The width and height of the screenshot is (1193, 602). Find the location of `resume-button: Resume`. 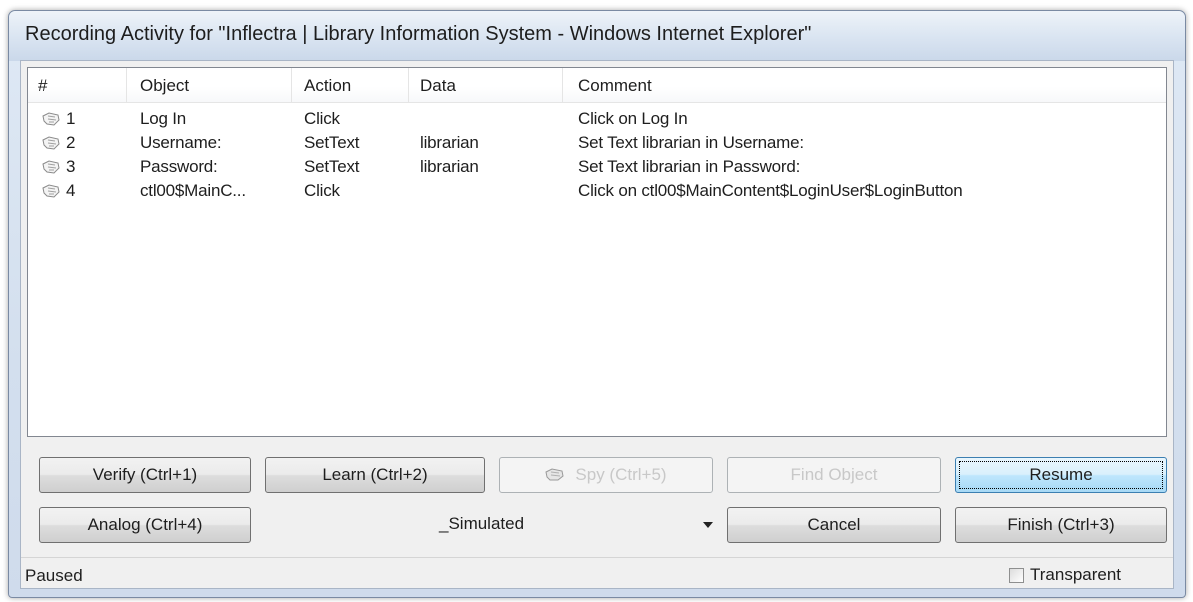

resume-button: Resume is located at coordinates (1061, 475).